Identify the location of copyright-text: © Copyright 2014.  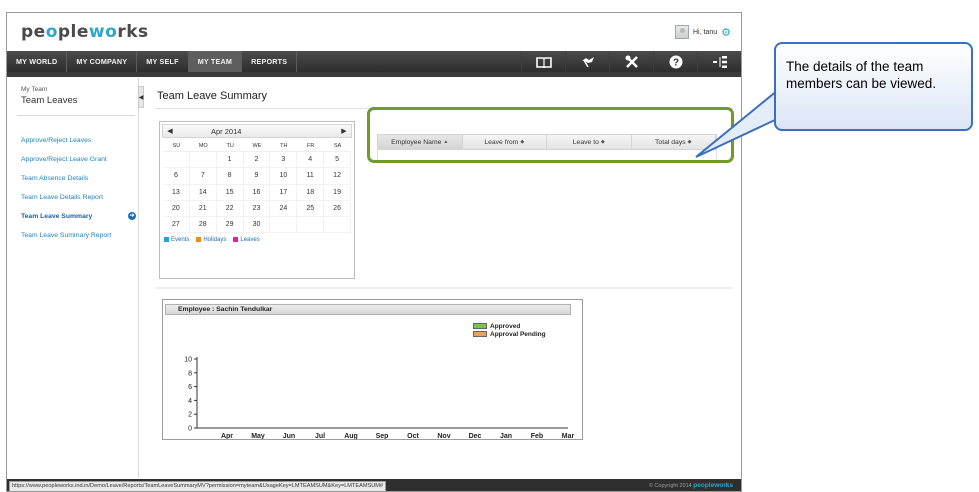
(670, 486).